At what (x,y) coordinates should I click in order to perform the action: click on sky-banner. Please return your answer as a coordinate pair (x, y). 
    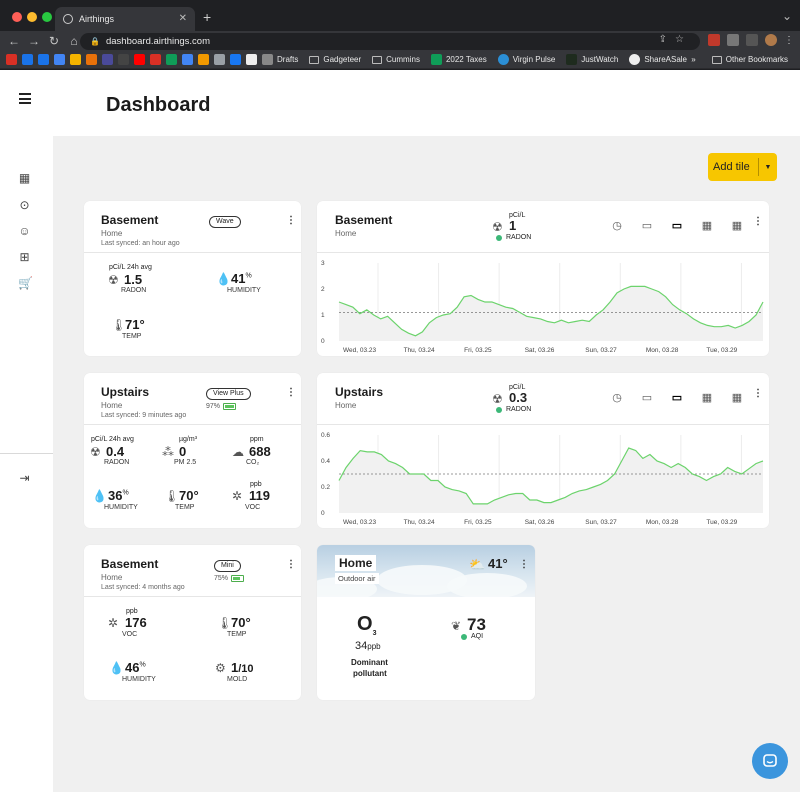
    Looking at the image, I should click on (426, 571).